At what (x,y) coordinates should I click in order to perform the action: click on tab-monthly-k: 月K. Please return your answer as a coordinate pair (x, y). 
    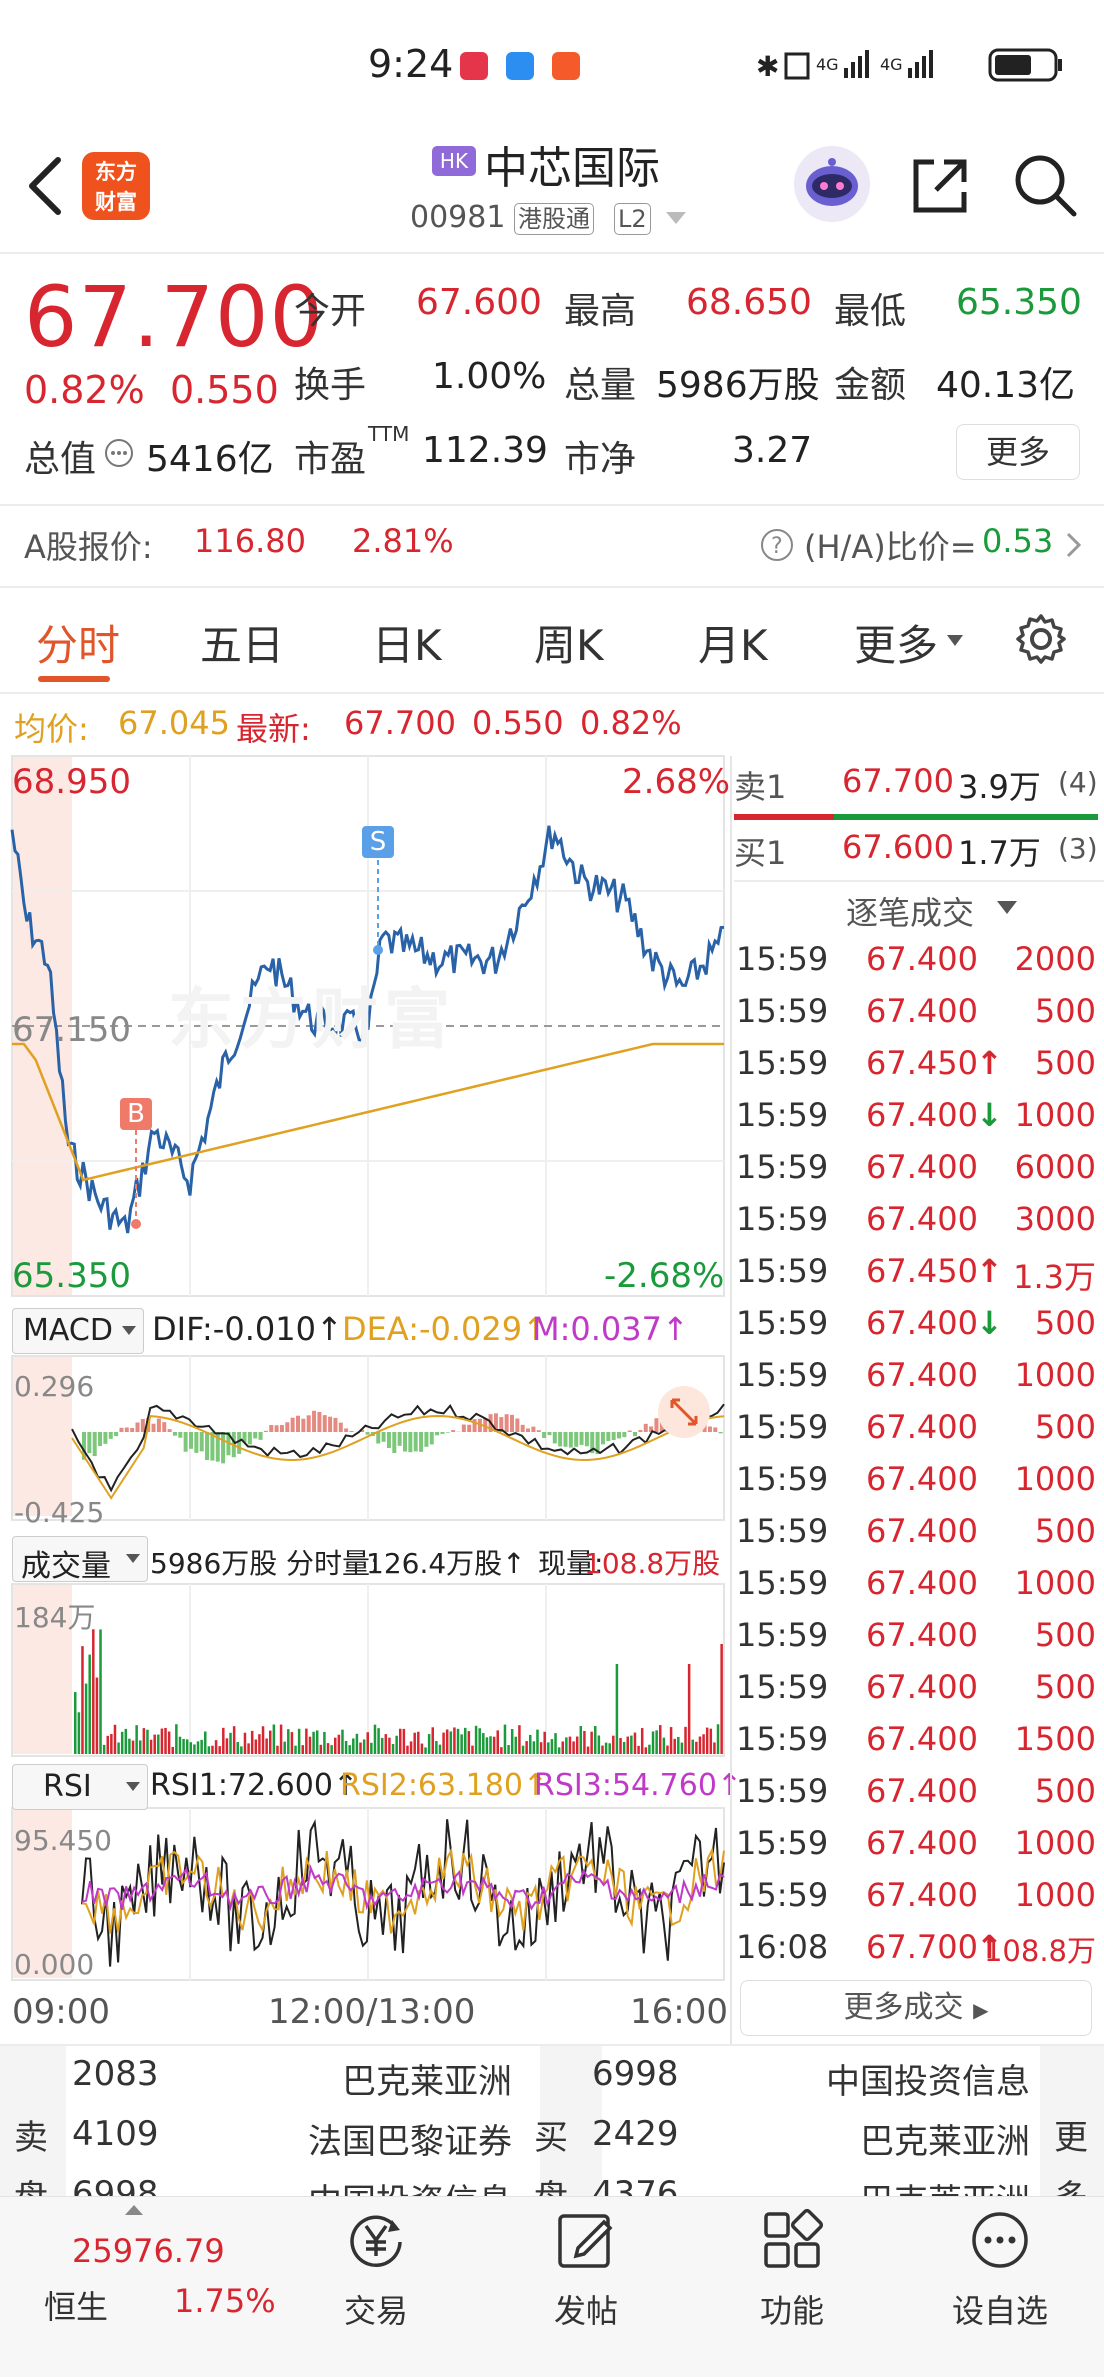
    Looking at the image, I should click on (733, 642).